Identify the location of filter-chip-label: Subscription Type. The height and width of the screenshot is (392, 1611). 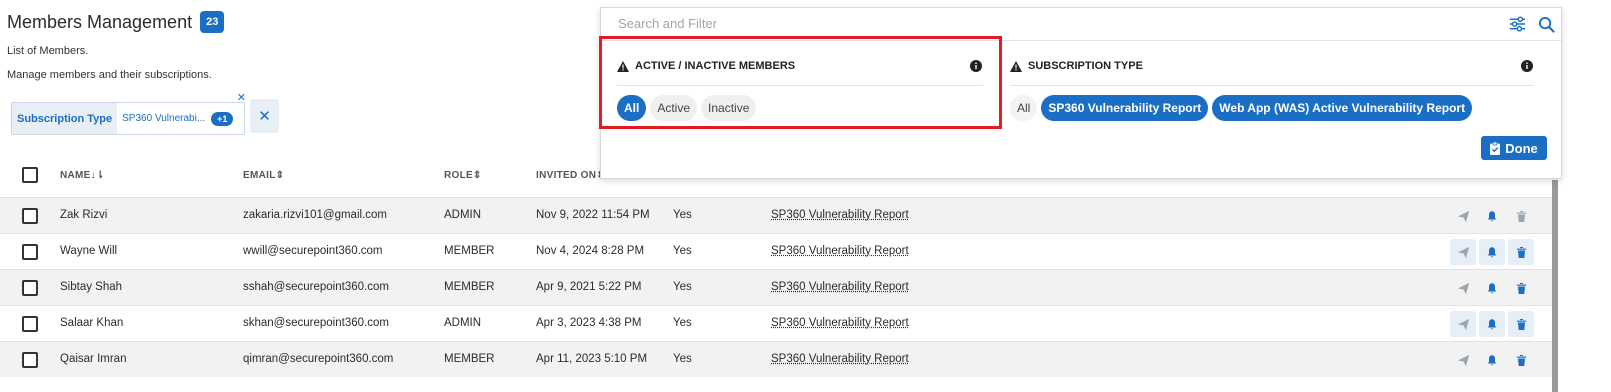
(65, 118).